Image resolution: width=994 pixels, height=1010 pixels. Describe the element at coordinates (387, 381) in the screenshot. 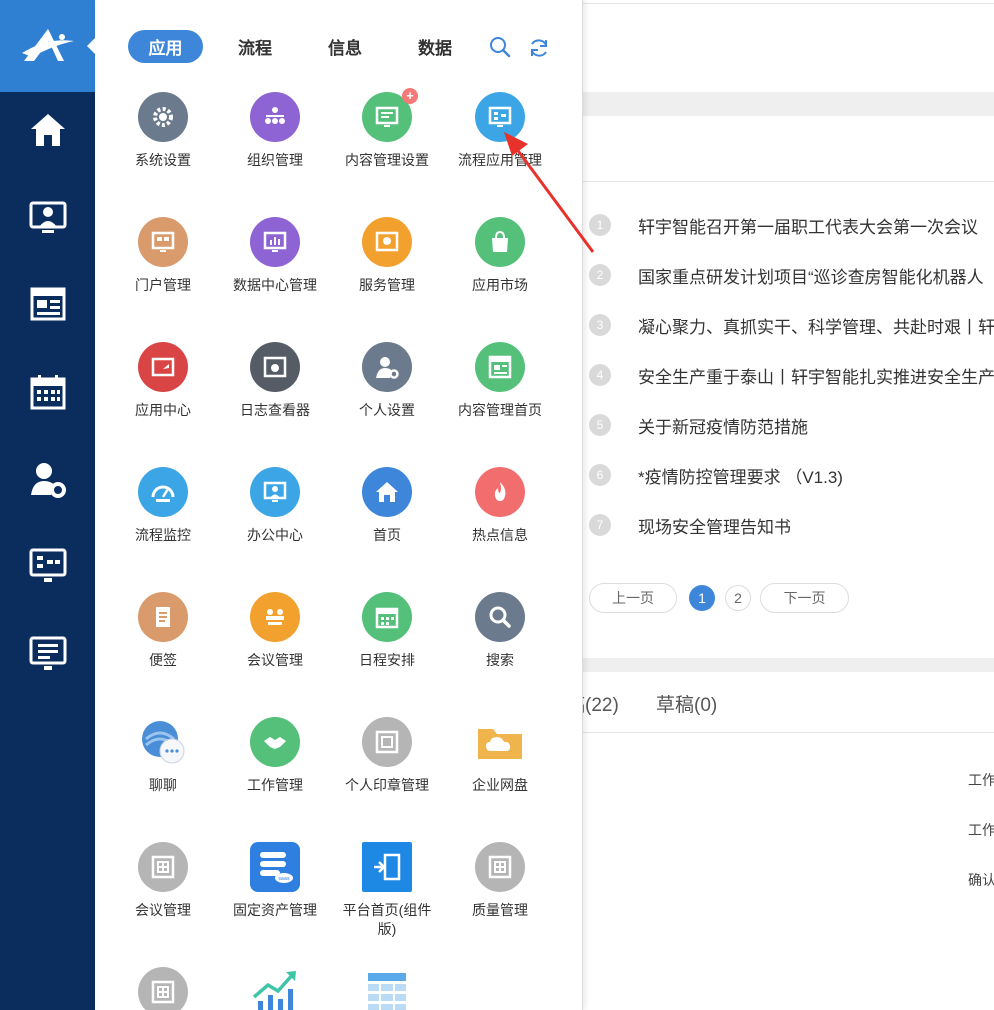

I see `app-item: 个人设置` at that location.